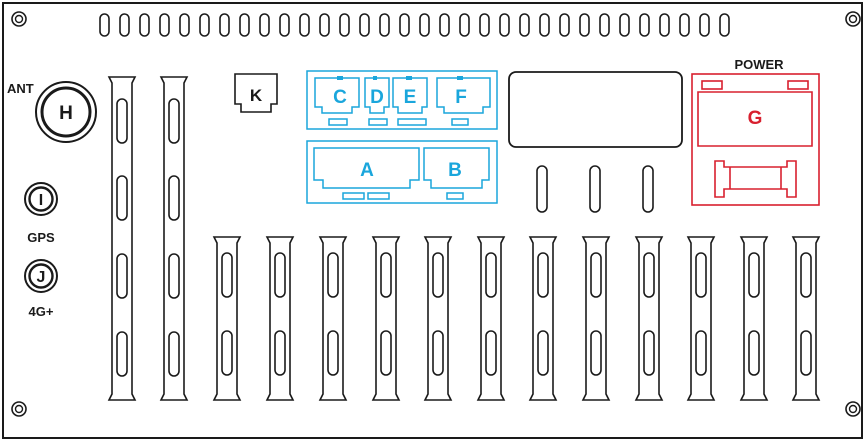 The height and width of the screenshot is (441, 865). Describe the element at coordinates (367, 170) in the screenshot. I see `connector-a-label: A` at that location.